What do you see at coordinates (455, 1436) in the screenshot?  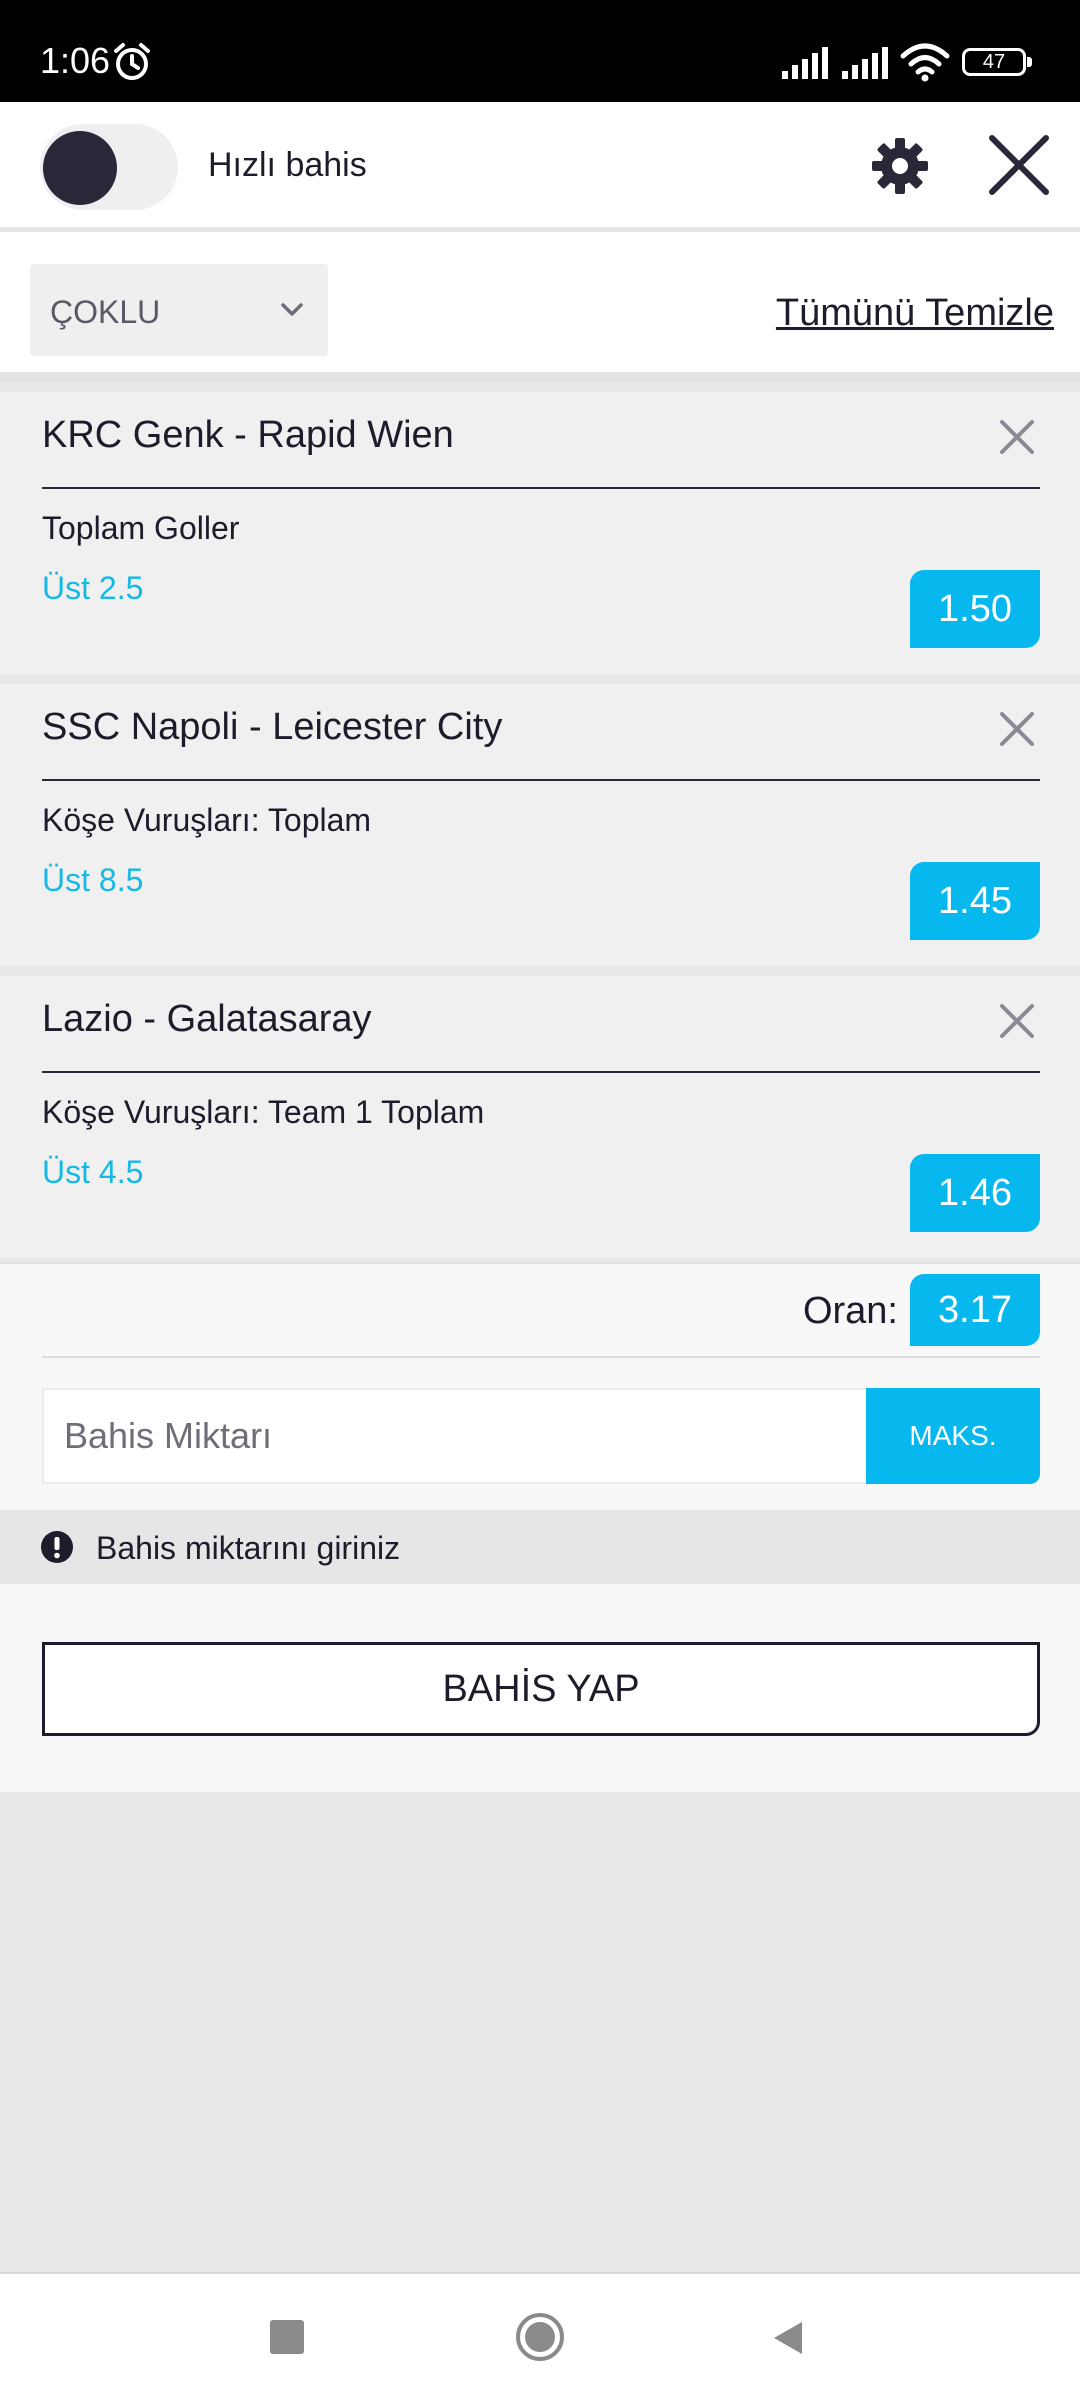 I see `stake-input` at bounding box center [455, 1436].